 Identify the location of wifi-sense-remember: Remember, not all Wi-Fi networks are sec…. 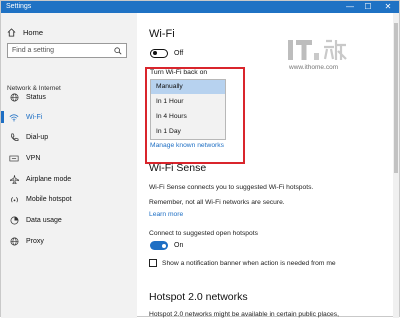
(217, 202).